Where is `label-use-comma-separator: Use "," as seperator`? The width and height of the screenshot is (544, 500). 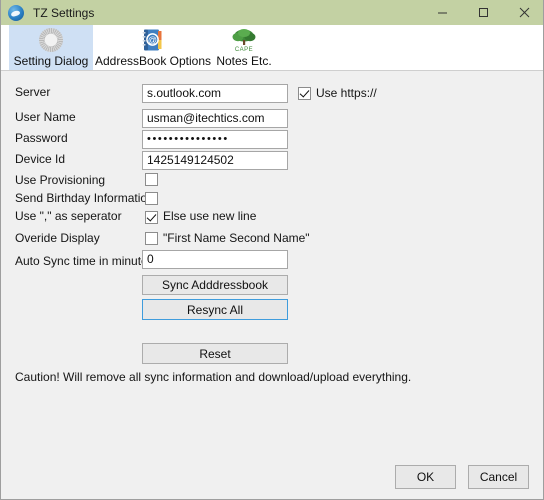
label-use-comma-separator: Use "," as seperator is located at coordinates (68, 216).